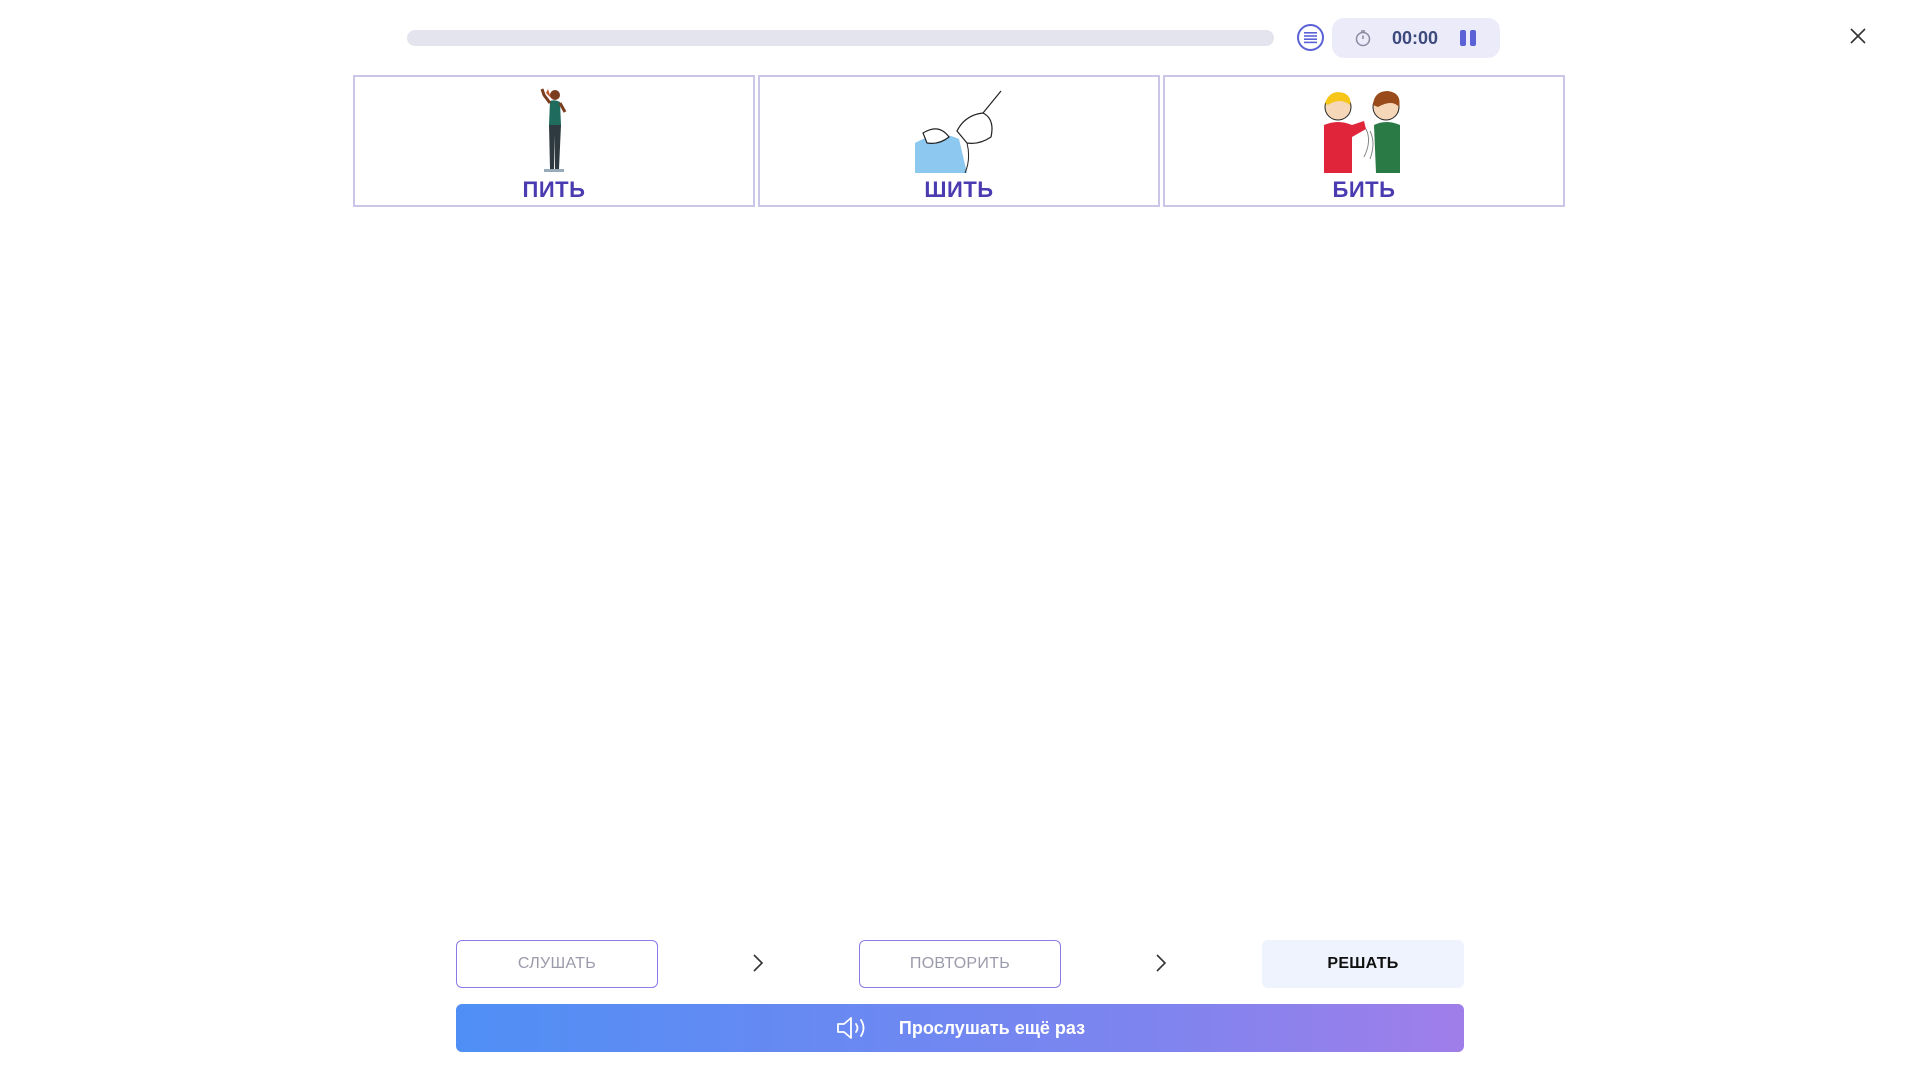 The height and width of the screenshot is (1080, 1920). Describe the element at coordinates (992, 1027) in the screenshot. I see `listen-again-label: Прослушать ещё раз` at that location.